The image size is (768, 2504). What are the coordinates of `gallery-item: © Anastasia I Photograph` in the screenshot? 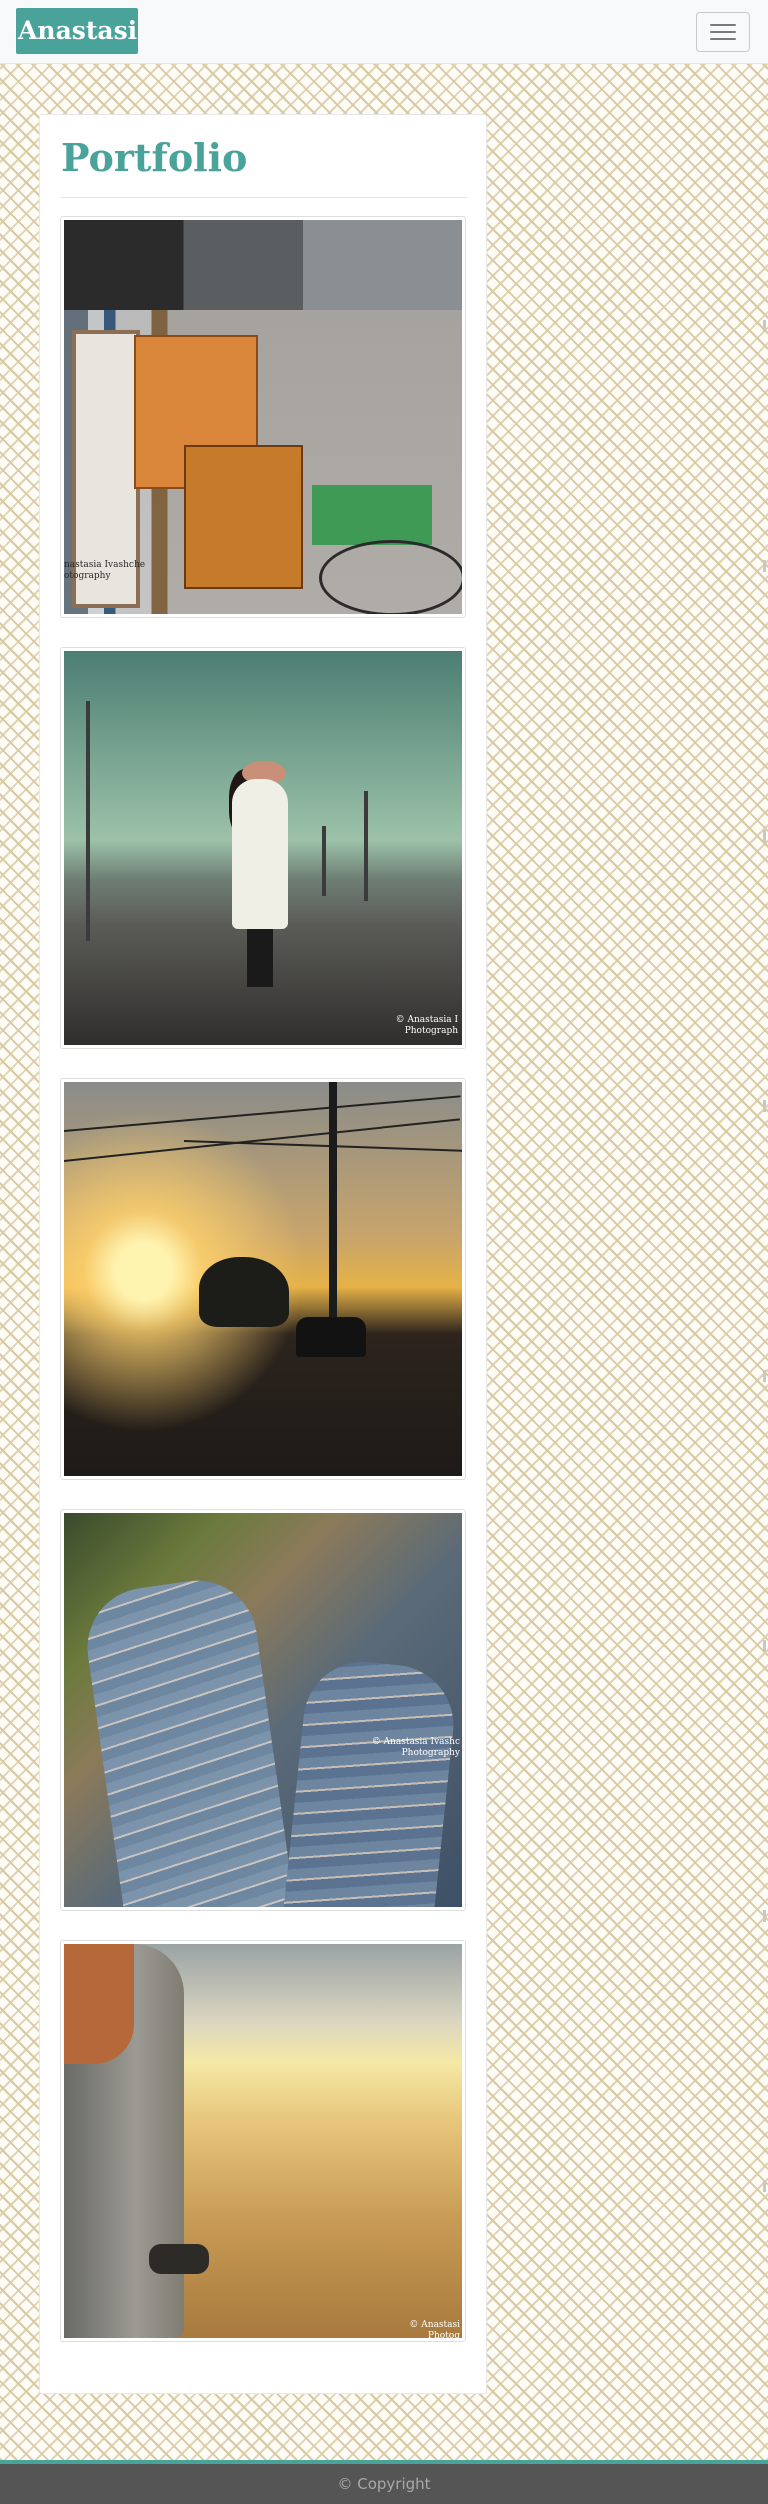 It's located at (263, 848).